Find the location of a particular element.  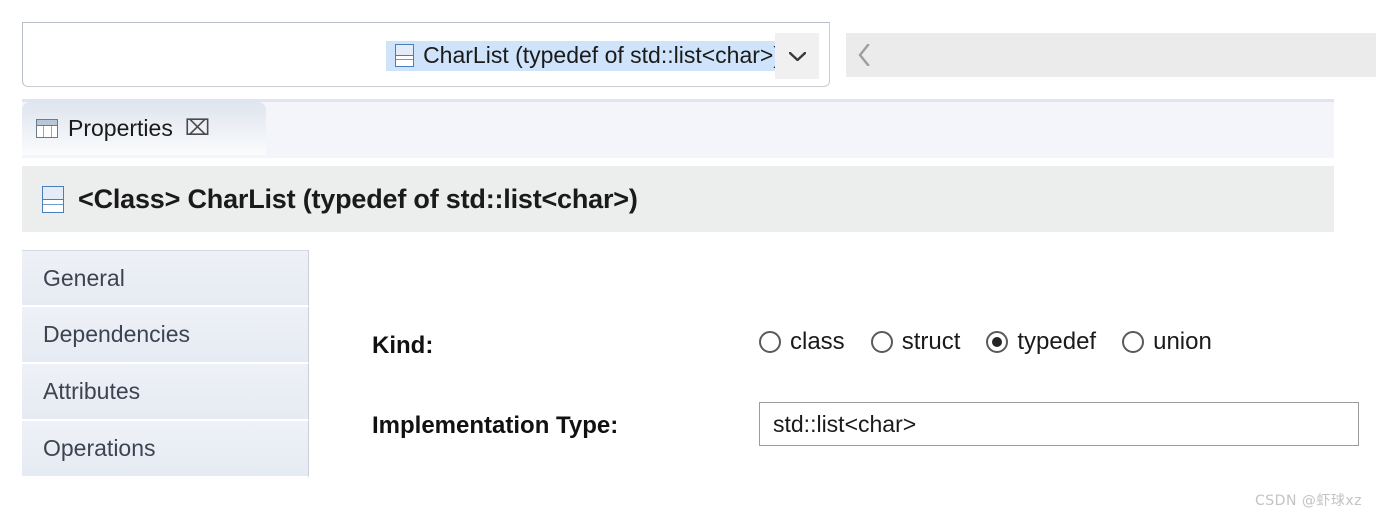

radio-label: union is located at coordinates (1182, 341).